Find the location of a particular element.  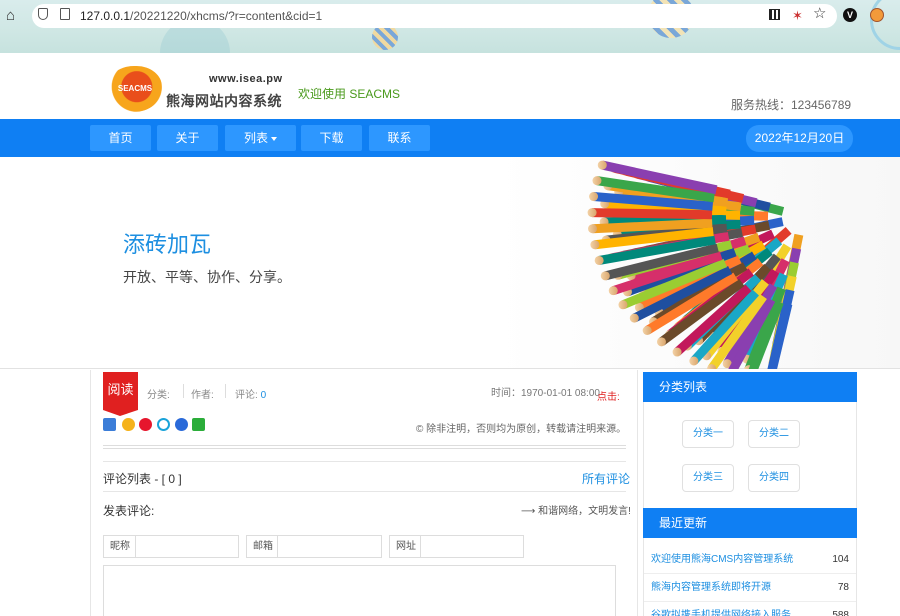

comment-list-title: 评论列表 - [ 0 ] is located at coordinates (142, 479).